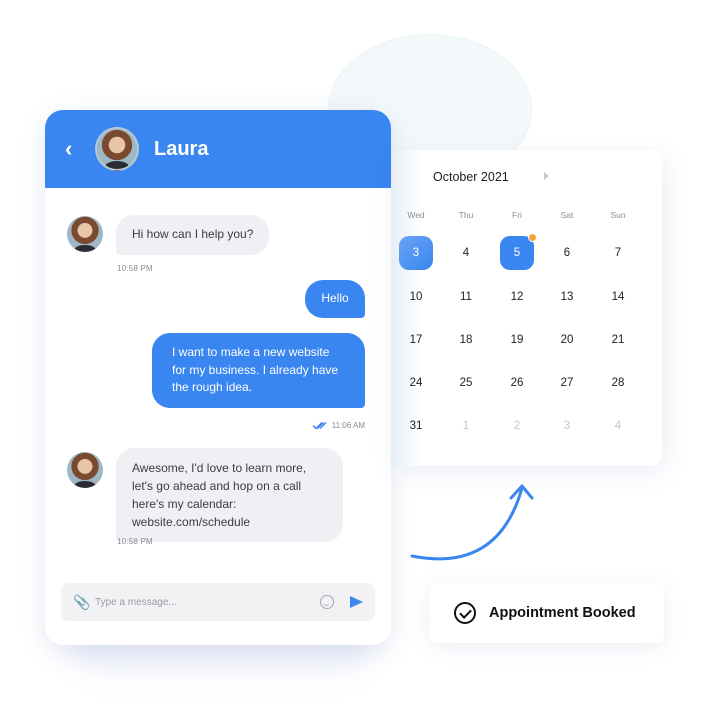  Describe the element at coordinates (207, 602) in the screenshot. I see `message-input` at that location.